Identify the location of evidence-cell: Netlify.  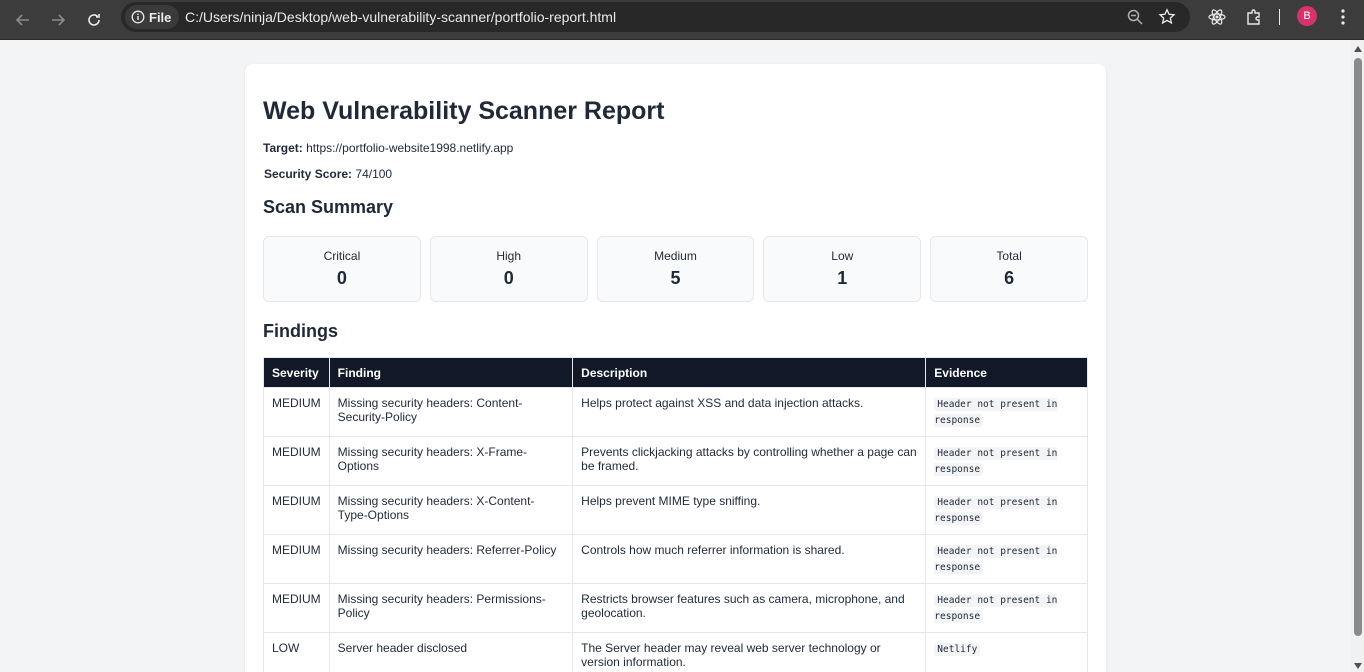
(1006, 652).